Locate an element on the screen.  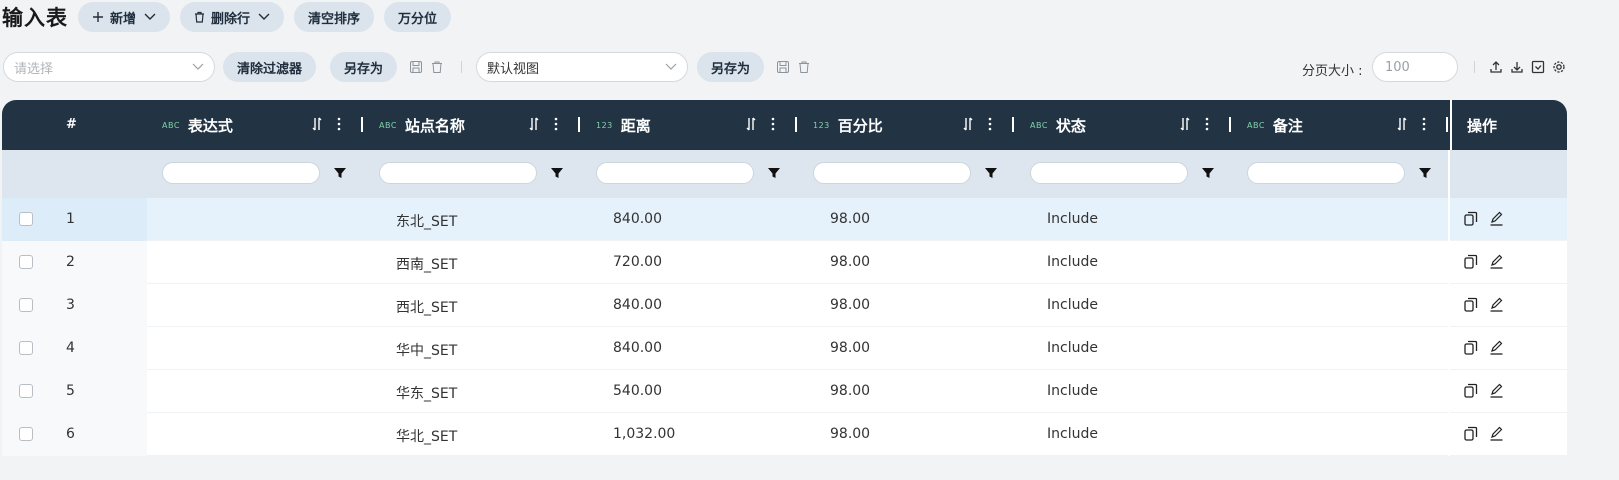
column-header: ABC 状态 is located at coordinates (1058, 125).